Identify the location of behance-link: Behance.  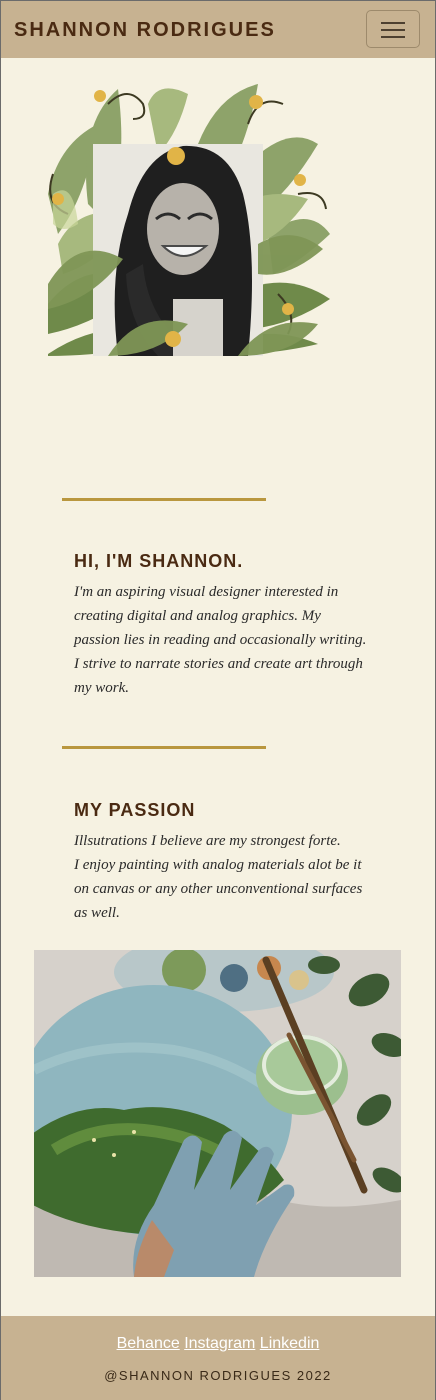
(148, 1343).